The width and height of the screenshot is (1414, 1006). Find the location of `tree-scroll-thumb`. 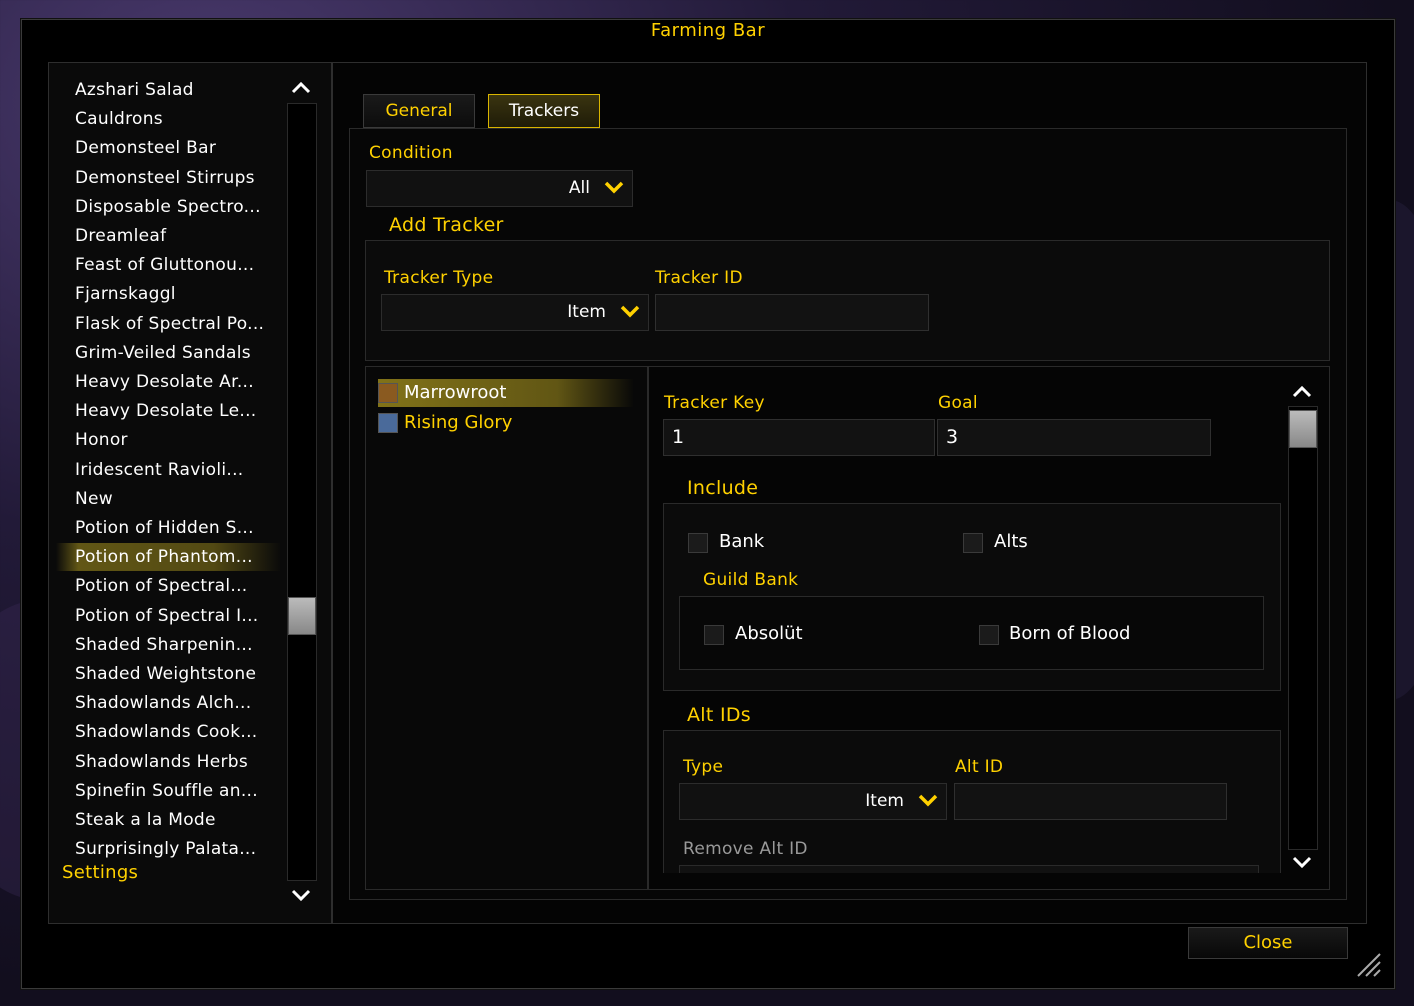

tree-scroll-thumb is located at coordinates (302, 616).